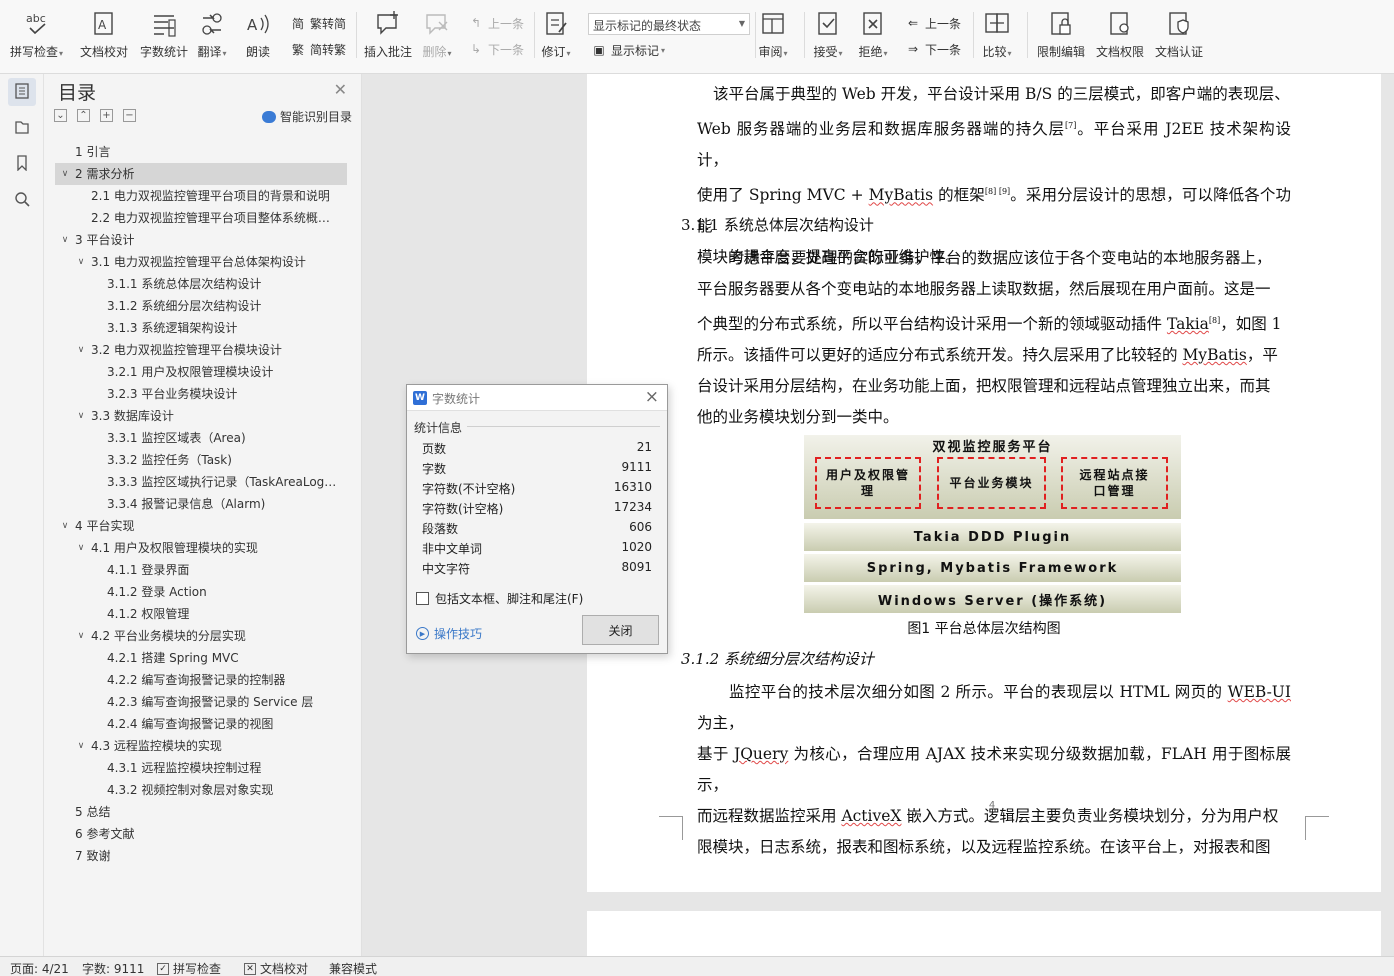  Describe the element at coordinates (258, 36) in the screenshot. I see `read-aloud-button: A 朗读` at that location.